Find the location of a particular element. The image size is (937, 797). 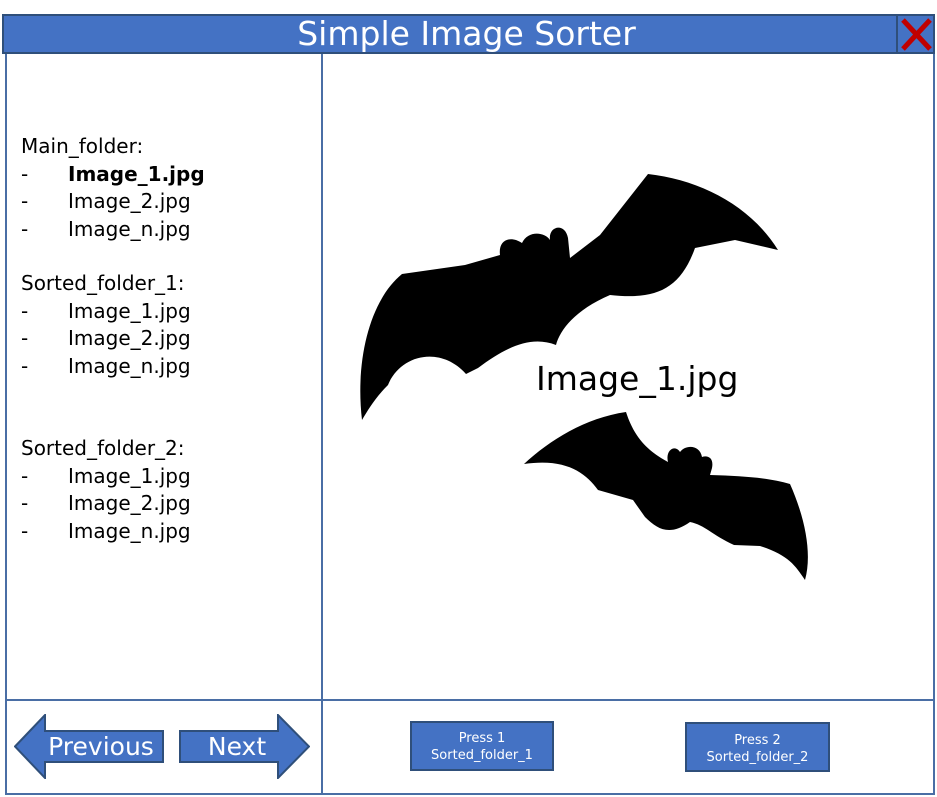

small-bat-shape is located at coordinates (666, 496).